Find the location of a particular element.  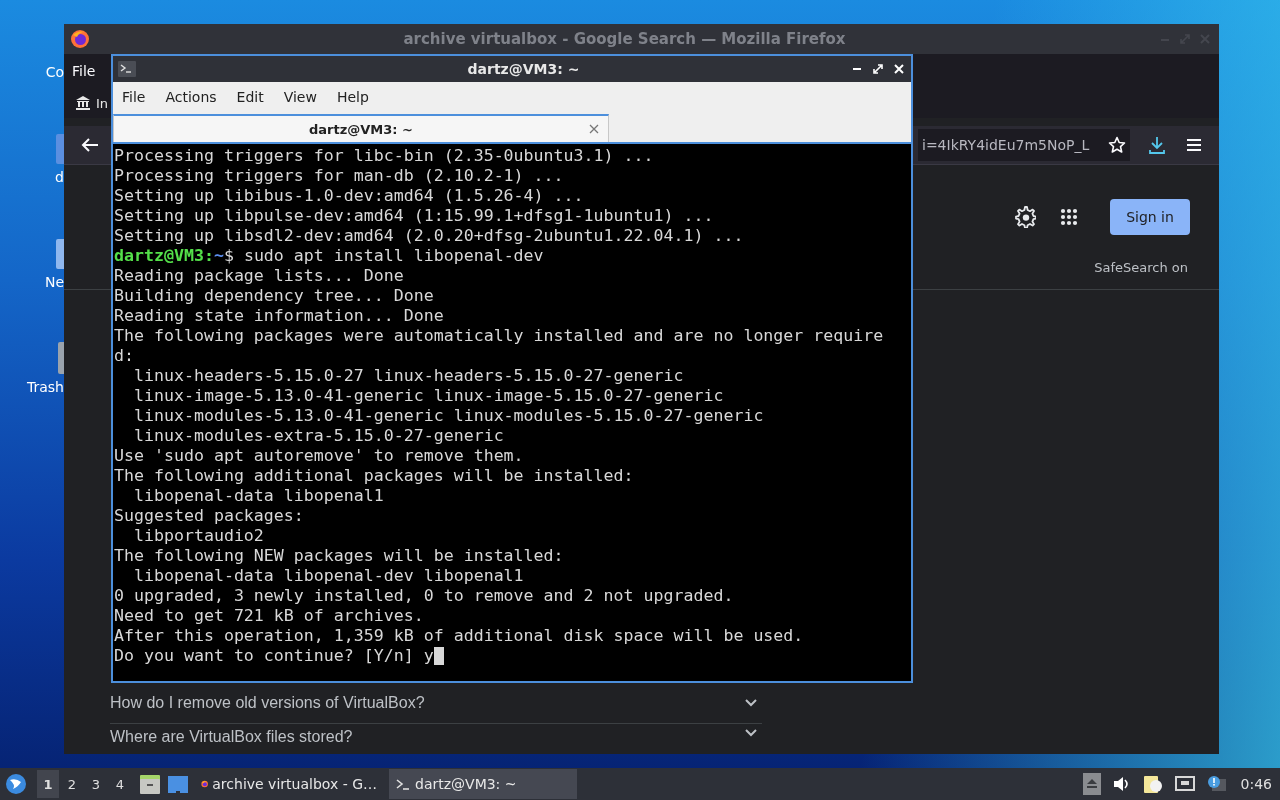

menu-icon is located at coordinates (1194, 145).